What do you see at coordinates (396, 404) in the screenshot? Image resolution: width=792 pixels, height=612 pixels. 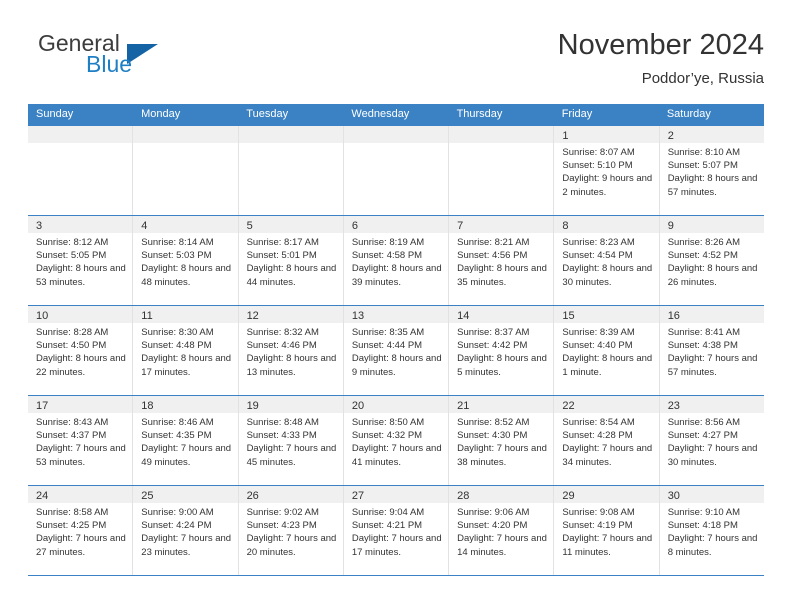 I see `day-number-band: 20` at bounding box center [396, 404].